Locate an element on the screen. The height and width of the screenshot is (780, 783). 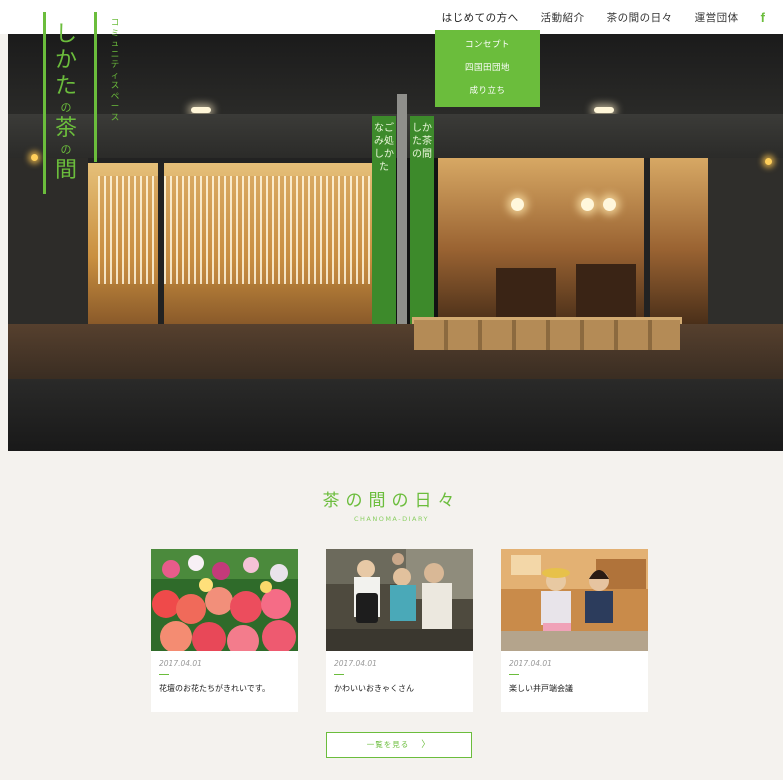
diary-card-title: 楽しい井戸端会議 is located at coordinates (541, 688).